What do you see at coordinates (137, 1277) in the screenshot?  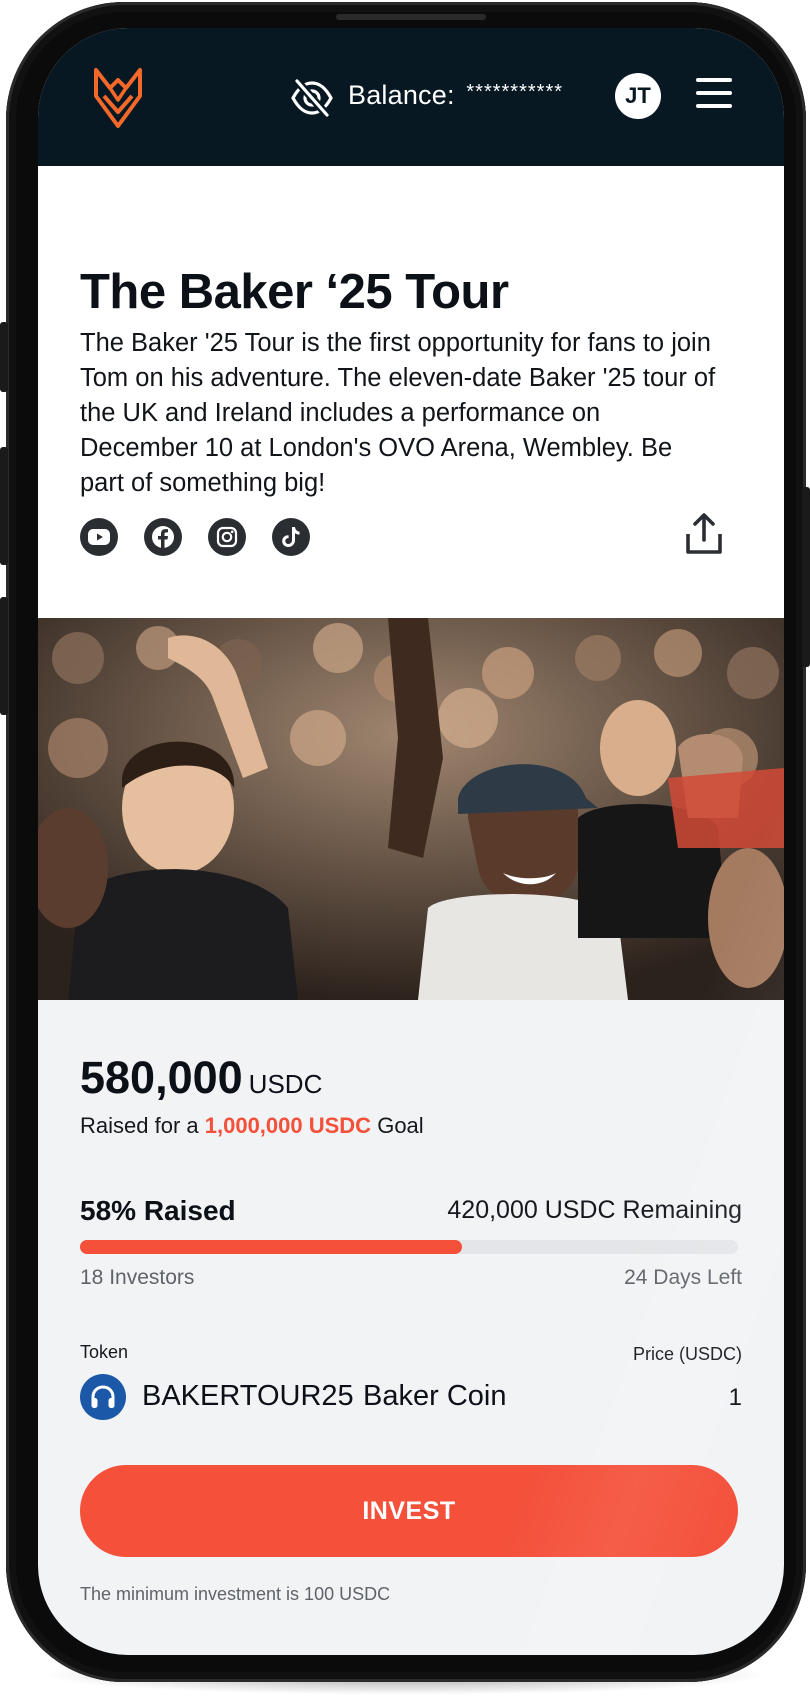 I see `investor-count: 18 Investors` at bounding box center [137, 1277].